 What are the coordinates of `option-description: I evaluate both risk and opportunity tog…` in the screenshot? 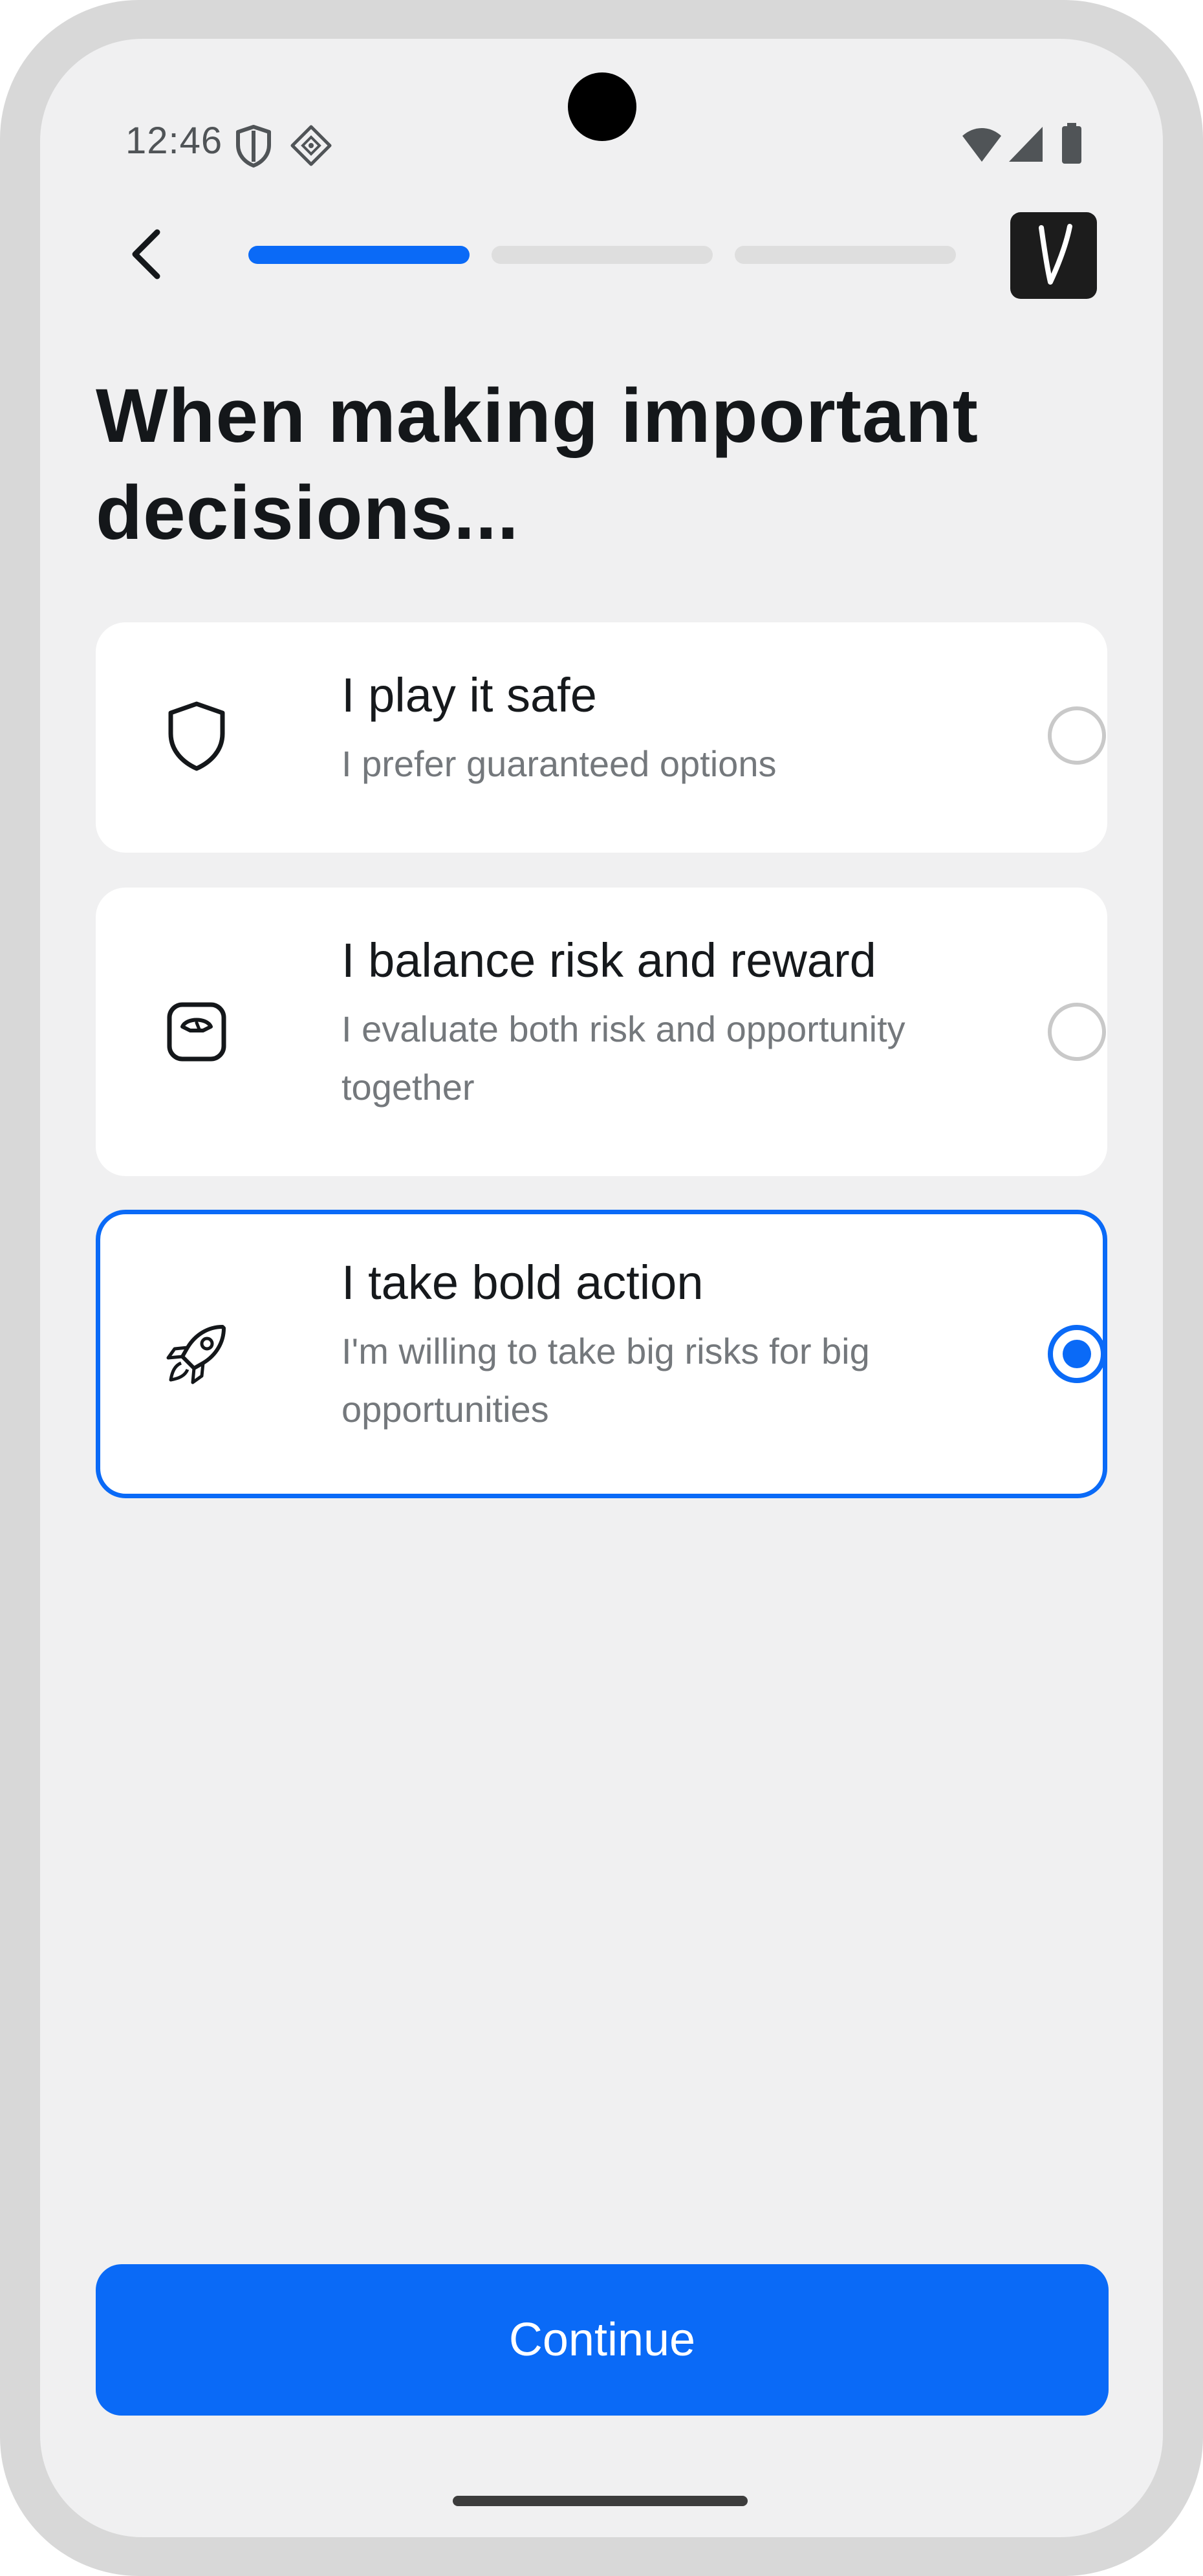 It's located at (623, 1058).